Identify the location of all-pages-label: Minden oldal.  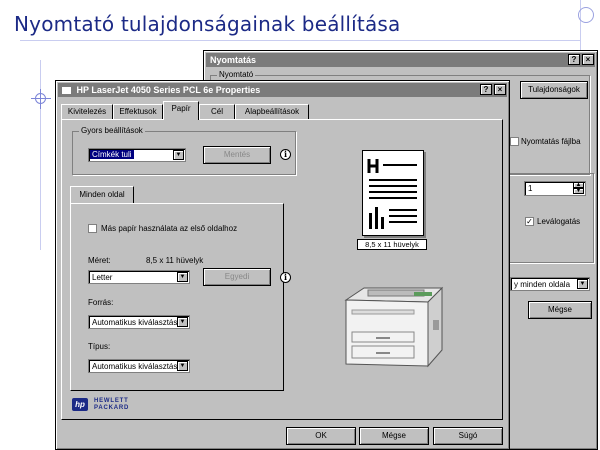
(102, 194).